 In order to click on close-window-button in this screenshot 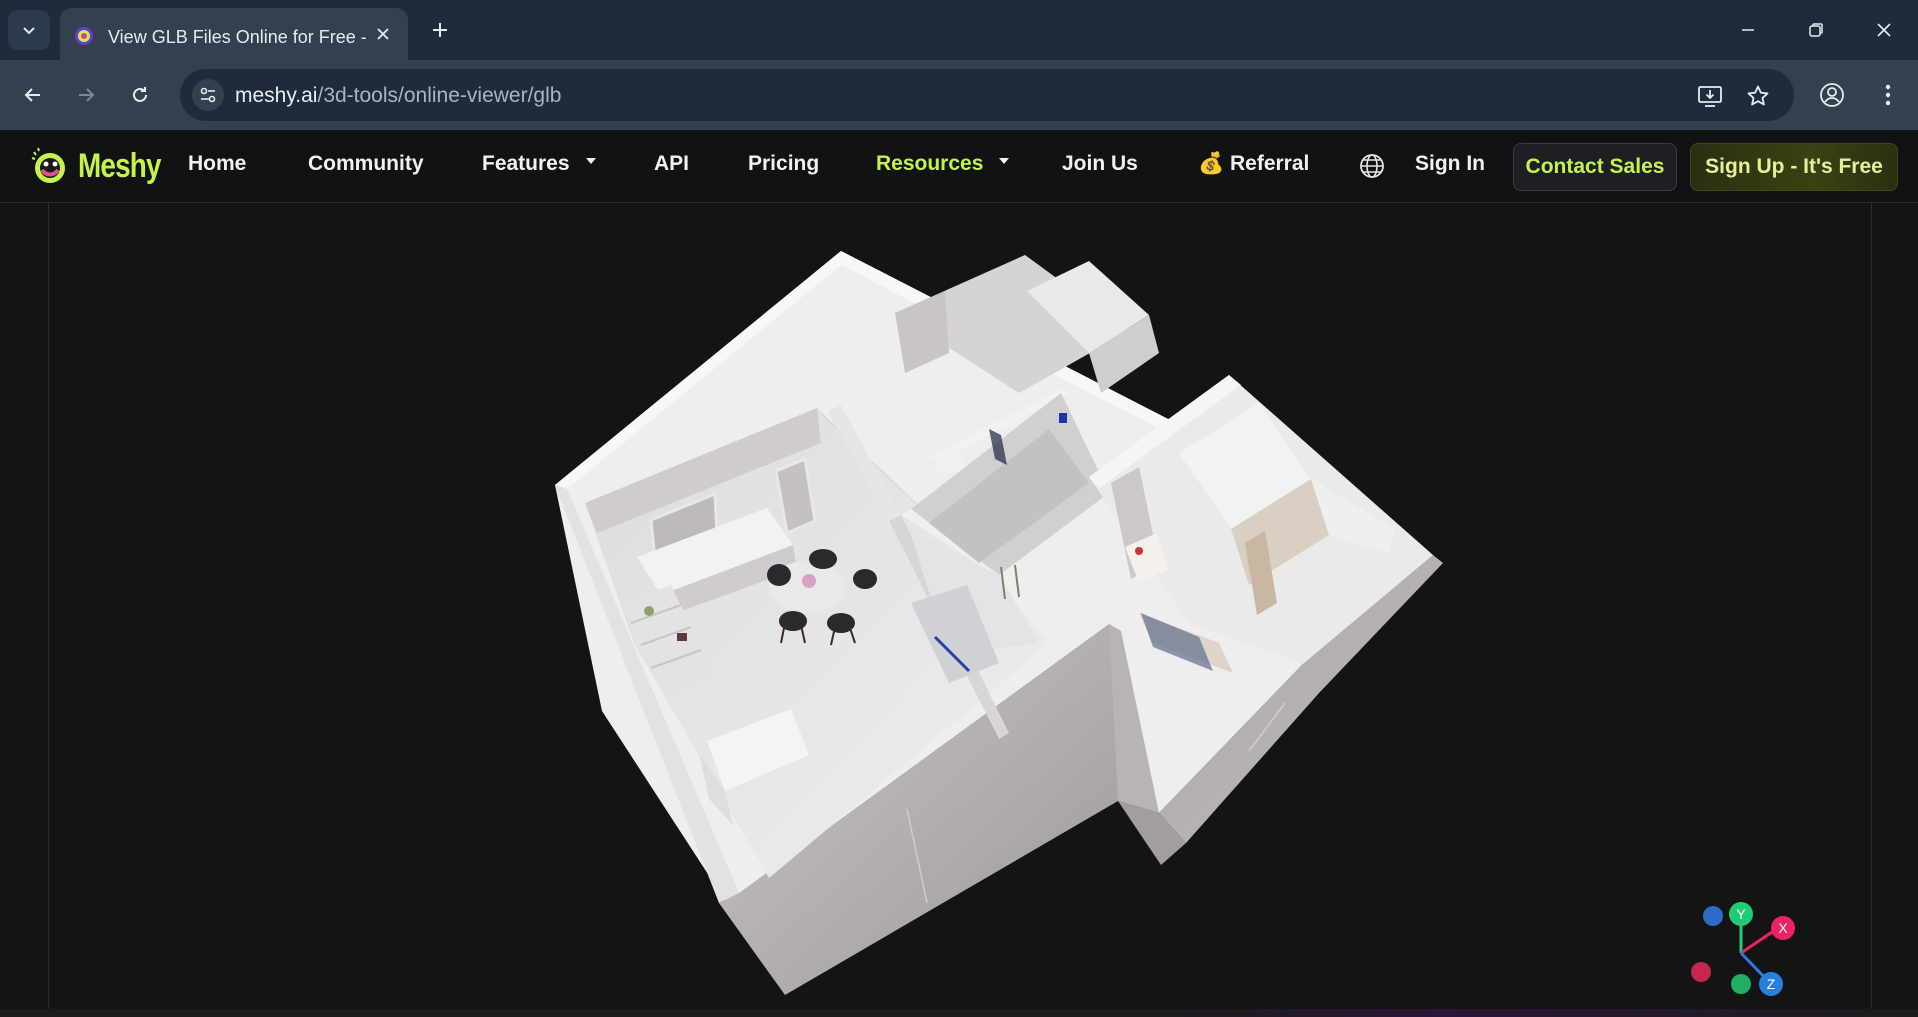, I will do `click(1884, 30)`.